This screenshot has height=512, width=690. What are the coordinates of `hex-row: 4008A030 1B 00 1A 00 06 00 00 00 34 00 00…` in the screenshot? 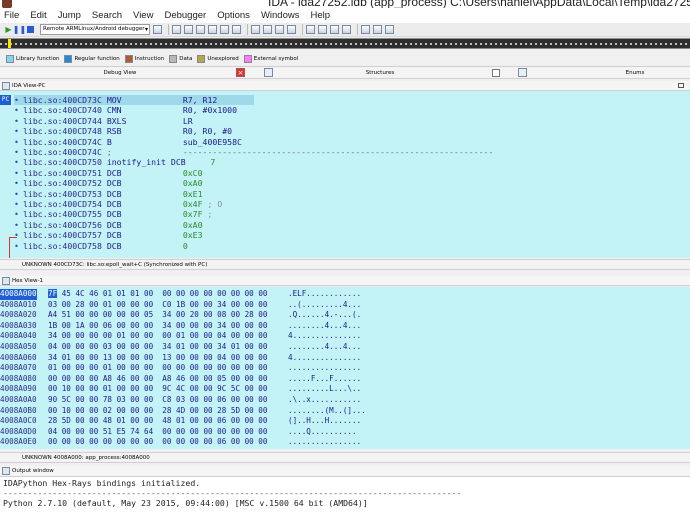 It's located at (345, 326).